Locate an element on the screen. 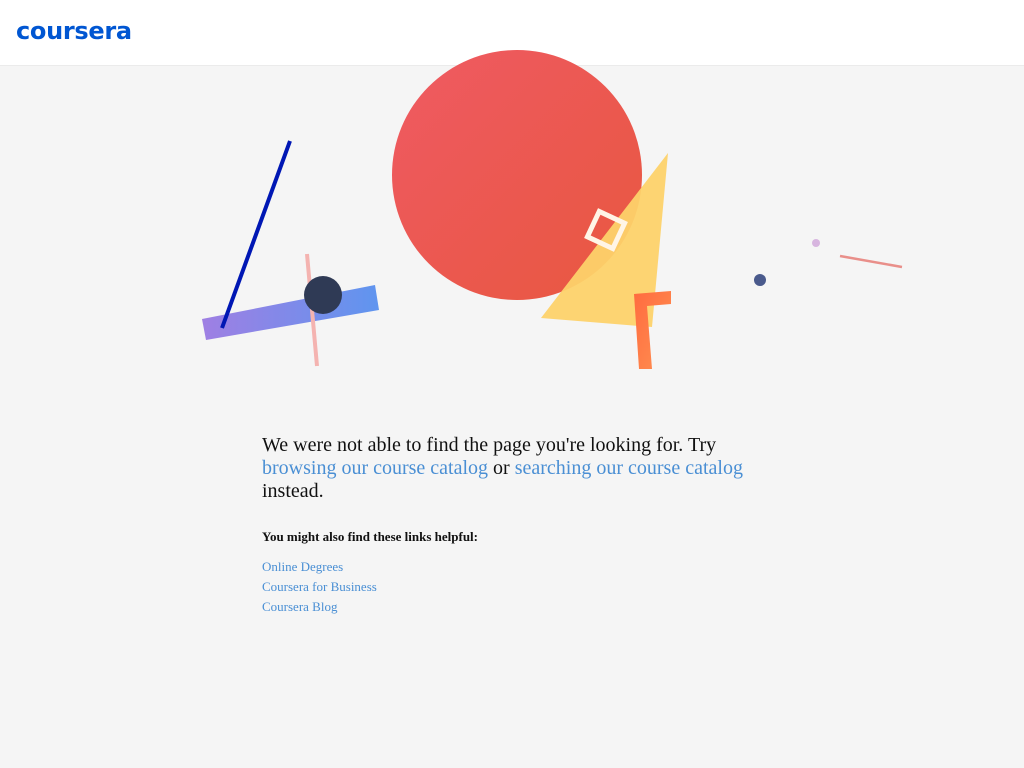 The width and height of the screenshot is (1024, 768). helpful-links-heading: You might also find these links helpful: is located at coordinates (370, 536).